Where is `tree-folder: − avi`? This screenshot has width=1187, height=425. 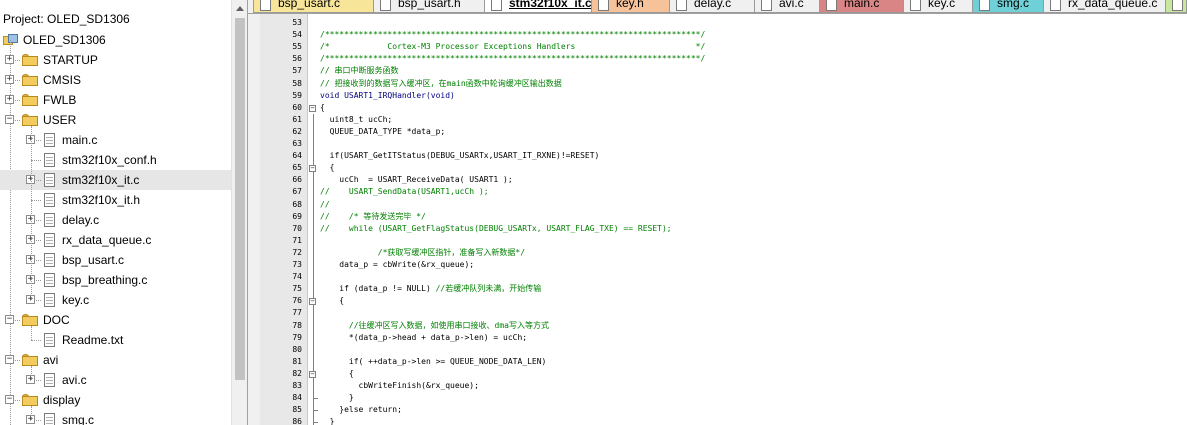 tree-folder: − avi is located at coordinates (115, 360).